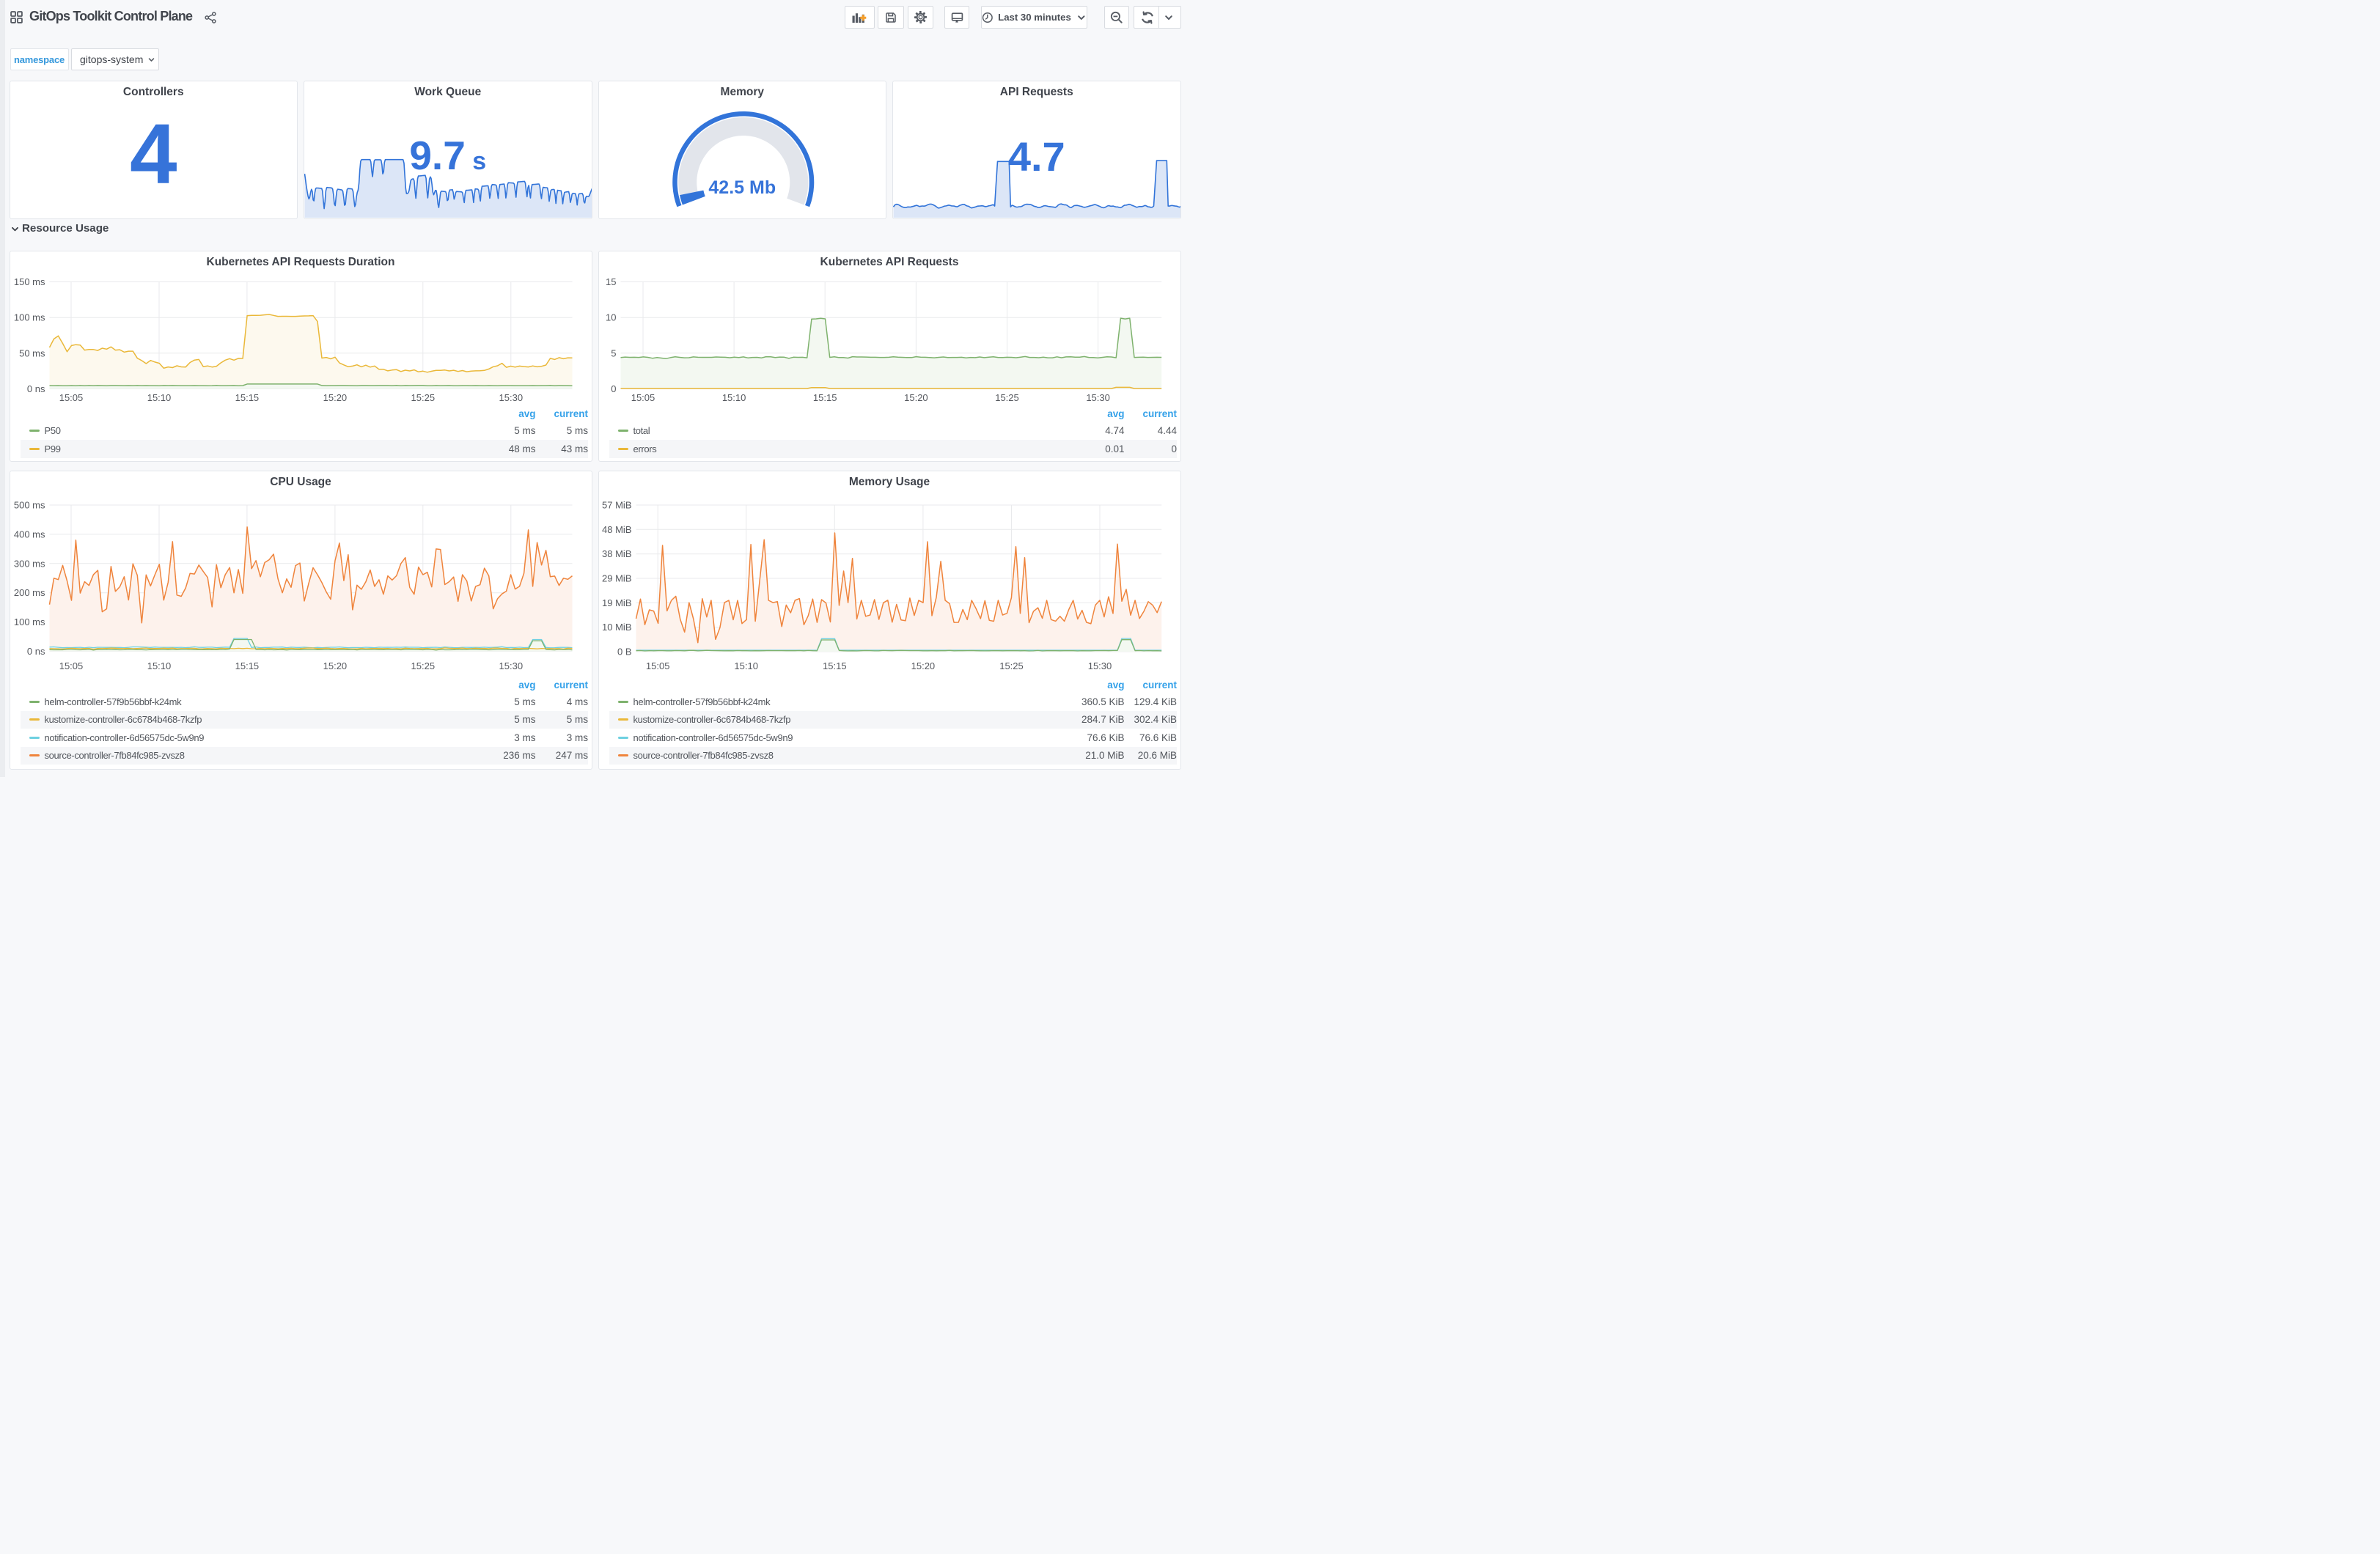 The height and width of the screenshot is (1554, 2380). I want to click on svg-text: 200 ms, so click(29, 592).